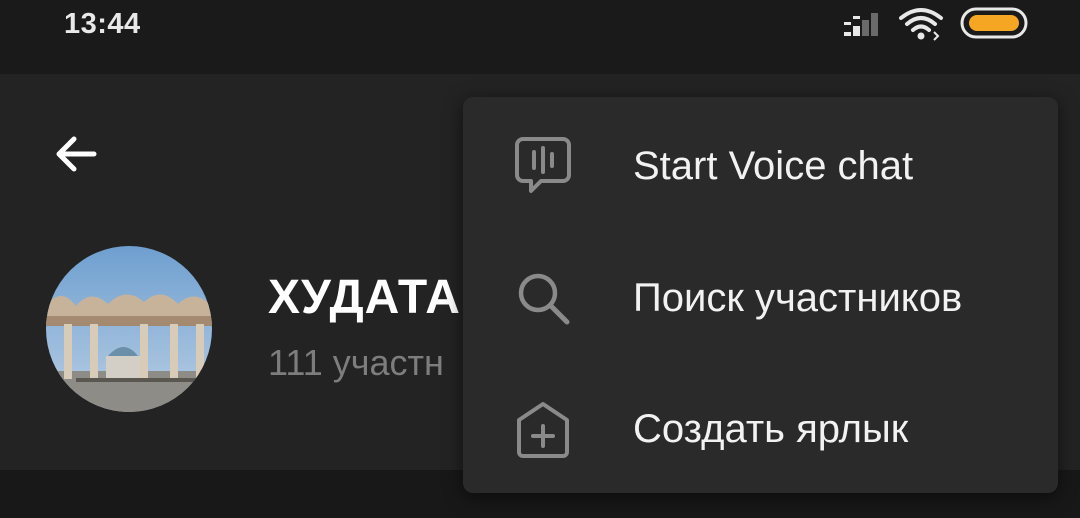  Describe the element at coordinates (102, 24) in the screenshot. I see `status-time: 13:44` at that location.